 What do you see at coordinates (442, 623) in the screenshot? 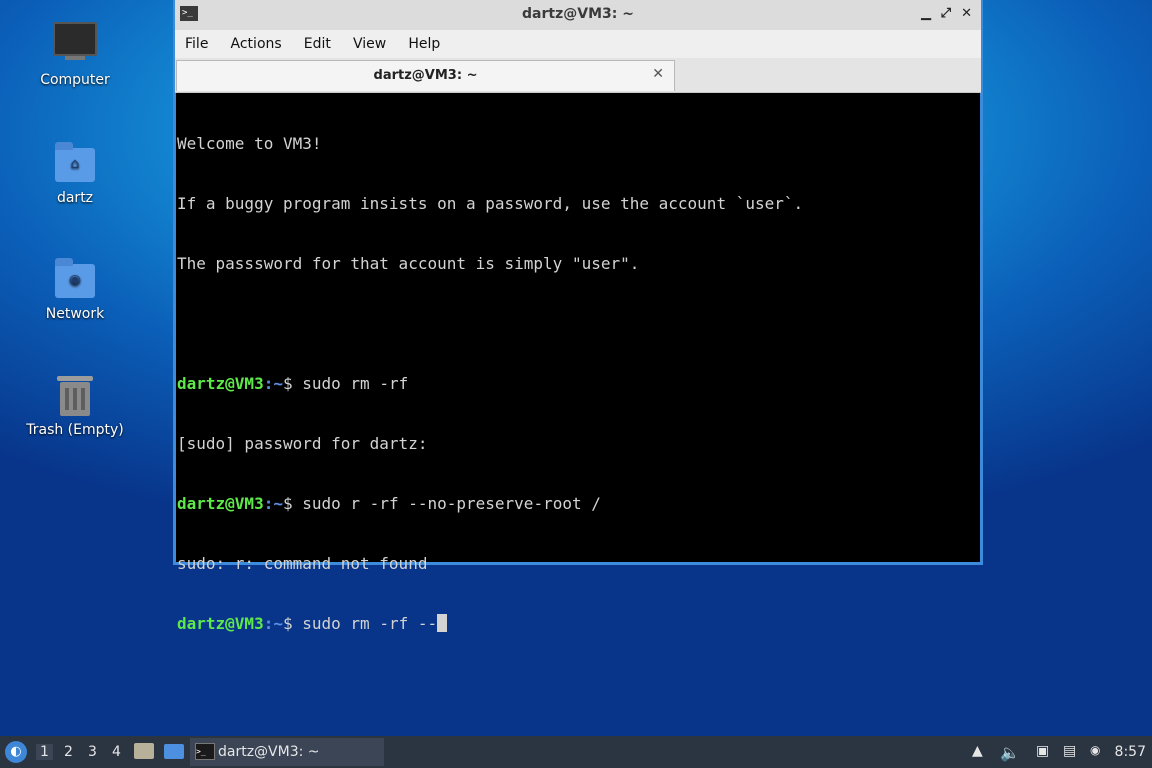
I see `terminal-cursor` at bounding box center [442, 623].